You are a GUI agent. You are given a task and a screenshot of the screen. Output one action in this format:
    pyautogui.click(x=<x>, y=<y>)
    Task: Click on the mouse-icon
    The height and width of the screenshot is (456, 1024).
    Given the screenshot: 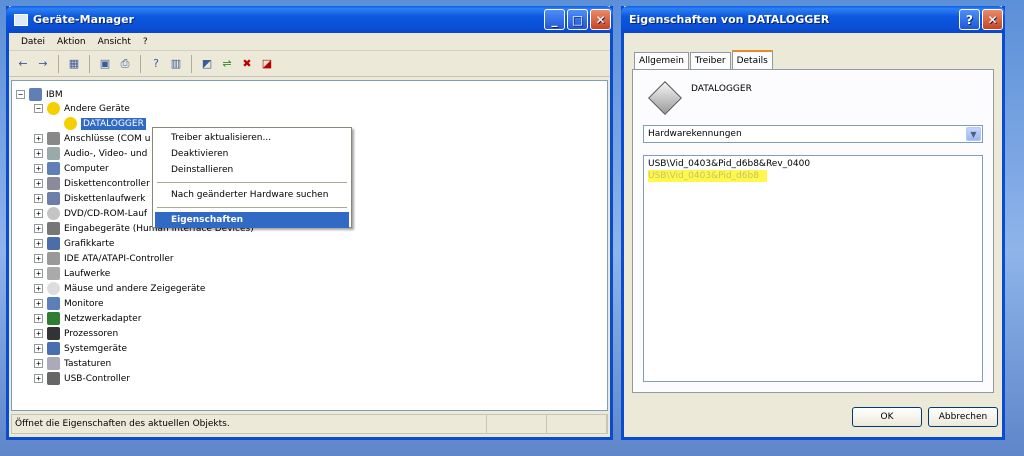 What is the action you would take?
    pyautogui.click(x=53, y=288)
    